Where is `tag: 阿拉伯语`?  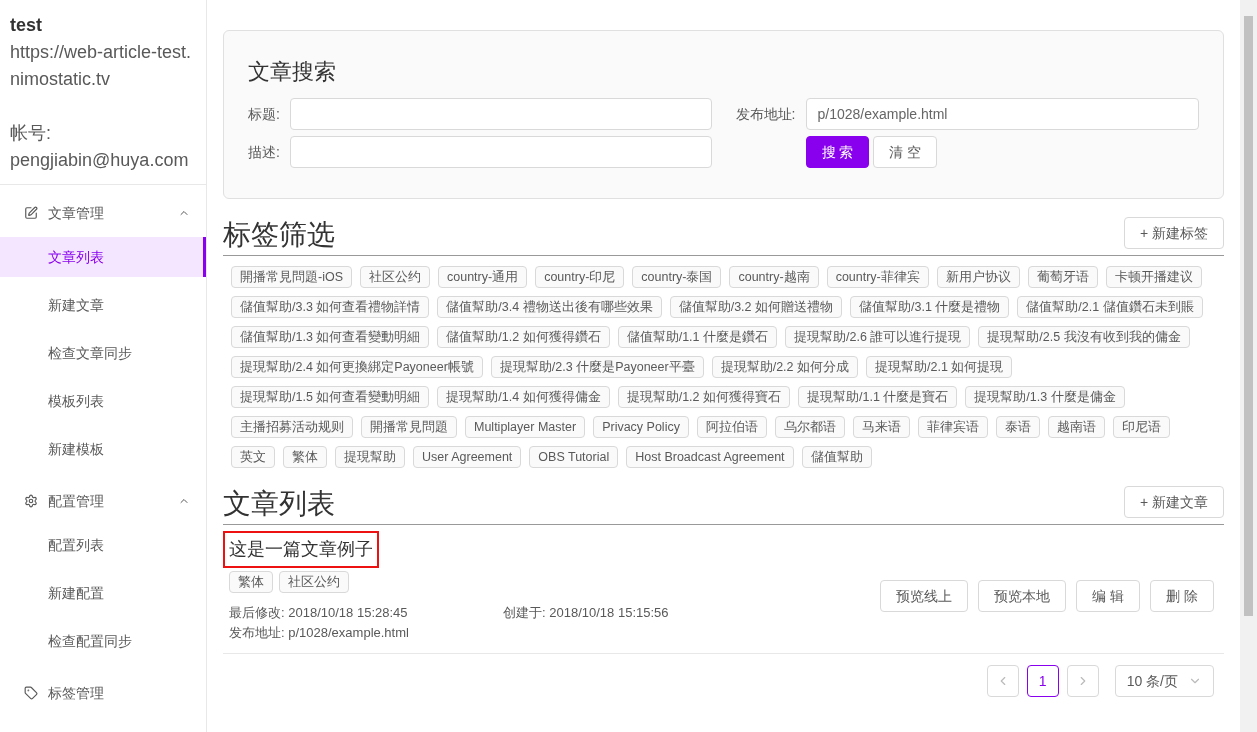
tag: 阿拉伯语 is located at coordinates (731, 427).